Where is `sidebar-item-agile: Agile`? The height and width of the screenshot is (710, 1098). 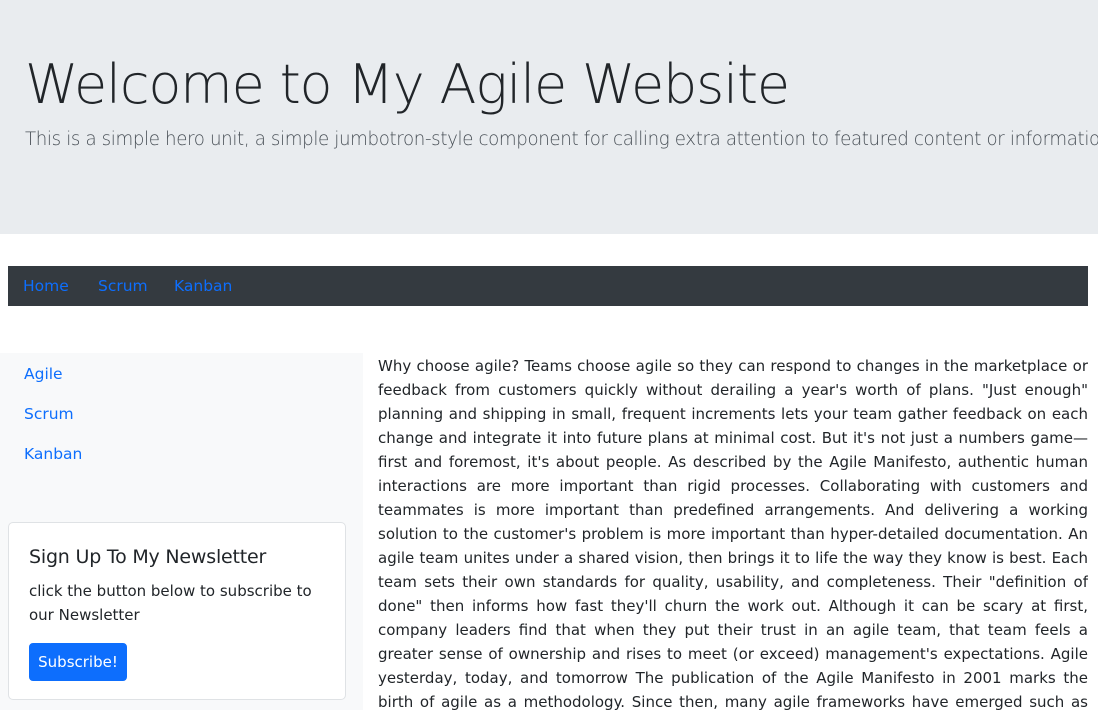
sidebar-item-agile: Agile is located at coordinates (43, 374).